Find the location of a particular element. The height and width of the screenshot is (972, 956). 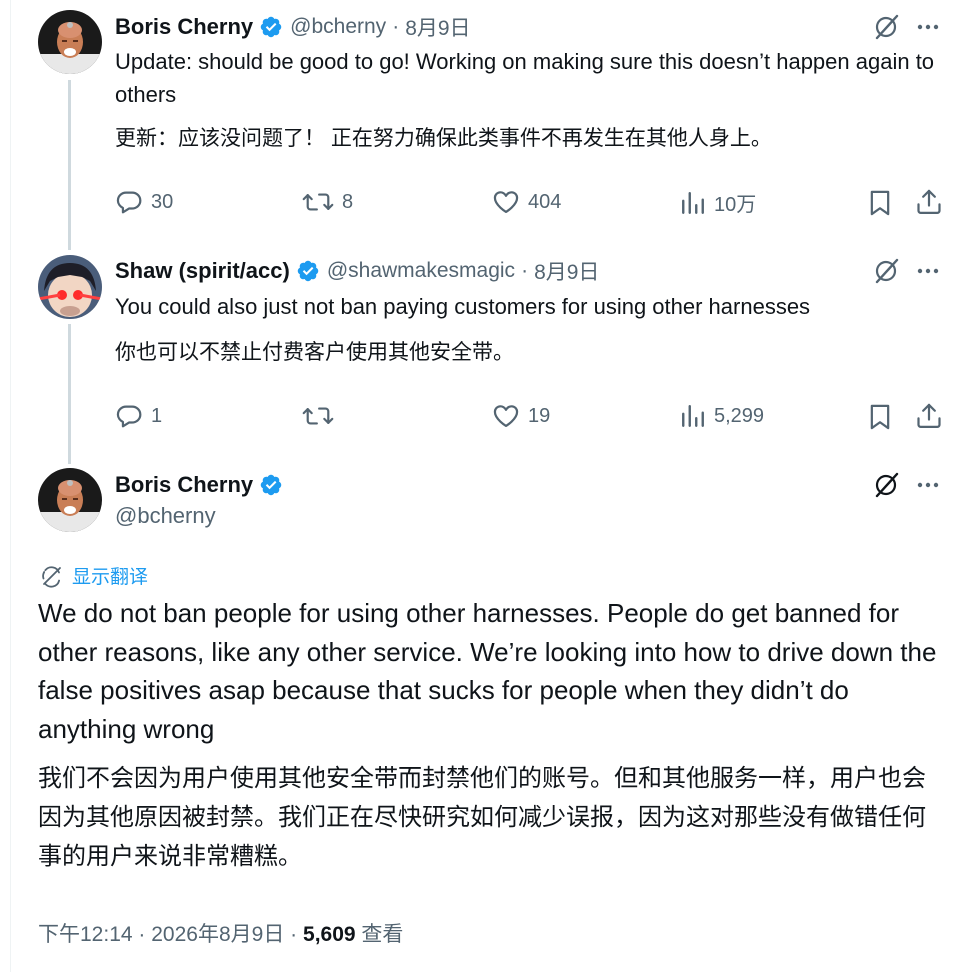

tweet-header: Shaw (spirit/acc) @shawmakesmagic · 8月9日 is located at coordinates (357, 271).